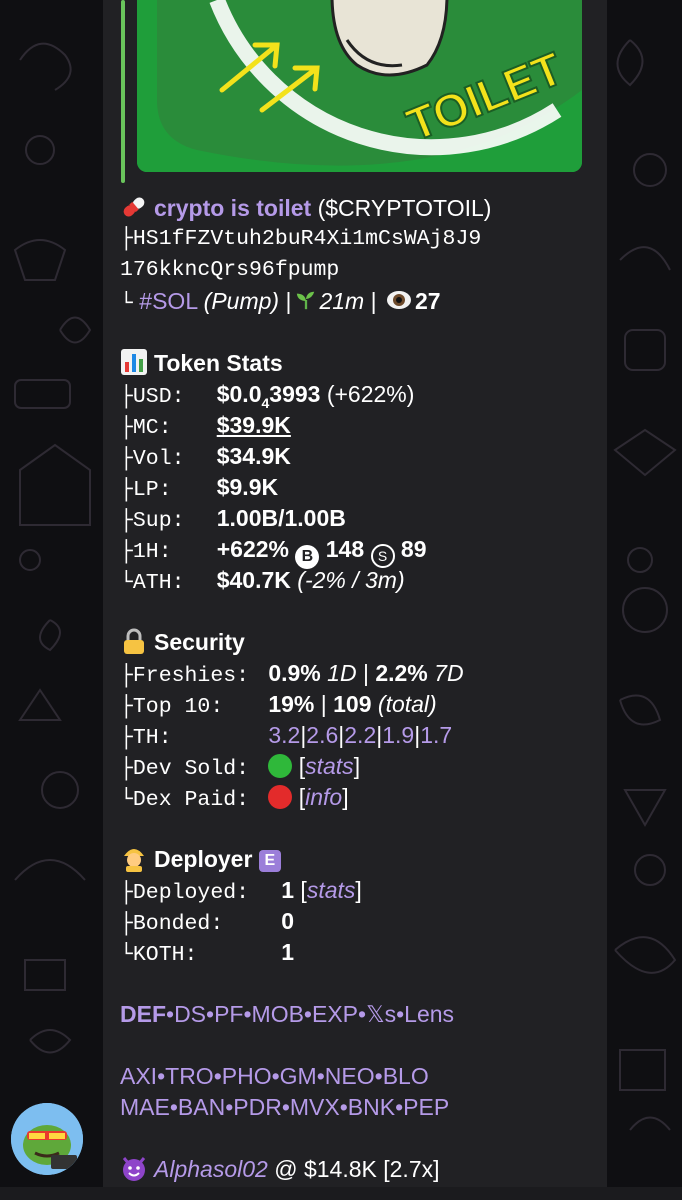  What do you see at coordinates (398, 735) in the screenshot?
I see `top-holder-link: 1.9` at bounding box center [398, 735].